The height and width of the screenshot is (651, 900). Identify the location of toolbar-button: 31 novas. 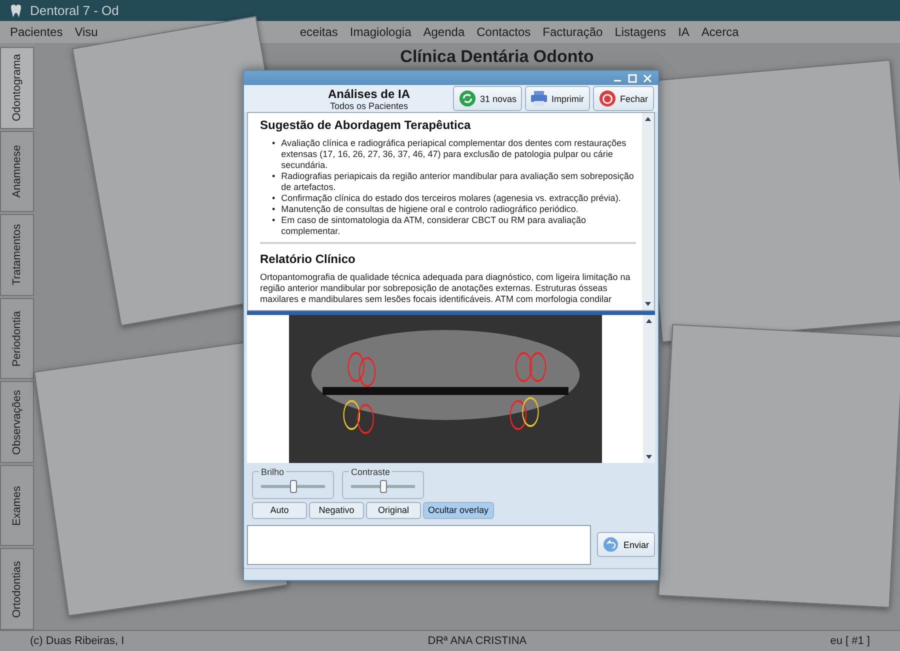
(487, 99).